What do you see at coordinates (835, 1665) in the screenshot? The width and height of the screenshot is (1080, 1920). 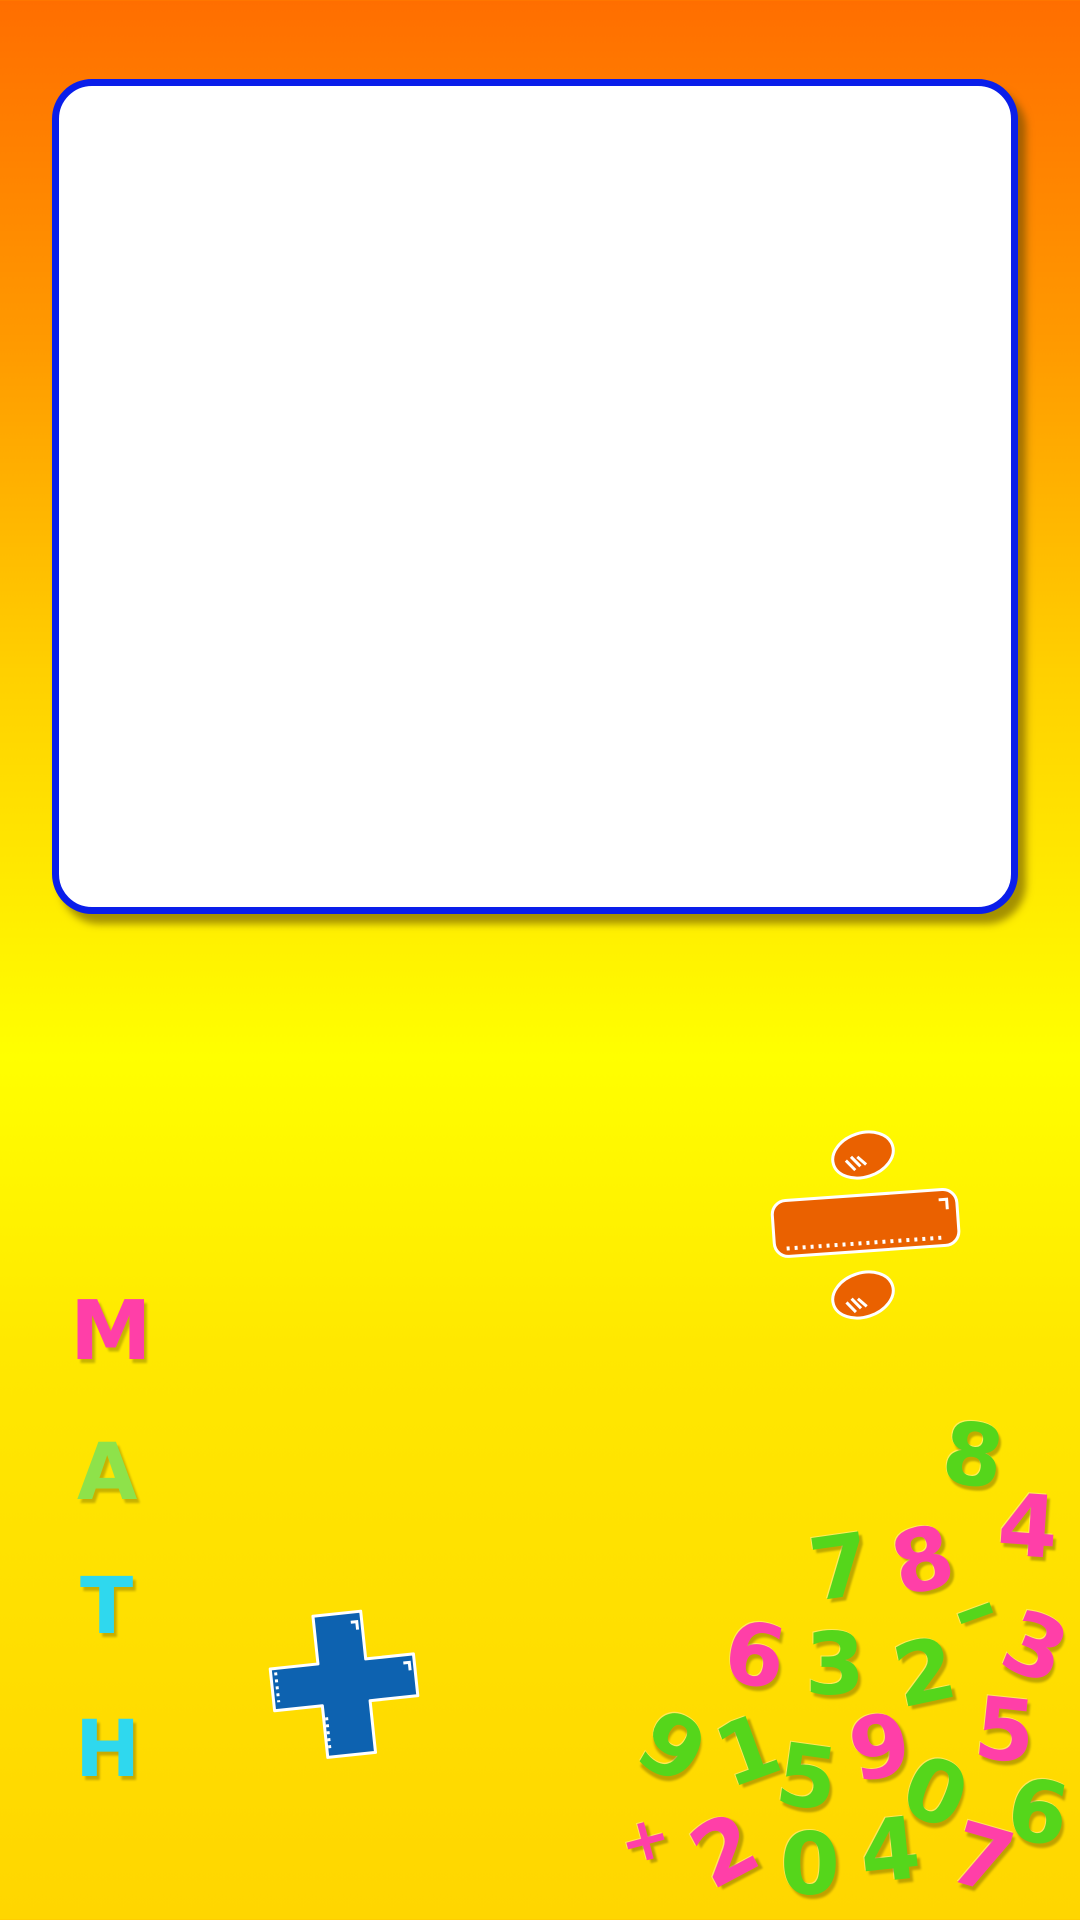 I see `number-magnet: 3` at bounding box center [835, 1665].